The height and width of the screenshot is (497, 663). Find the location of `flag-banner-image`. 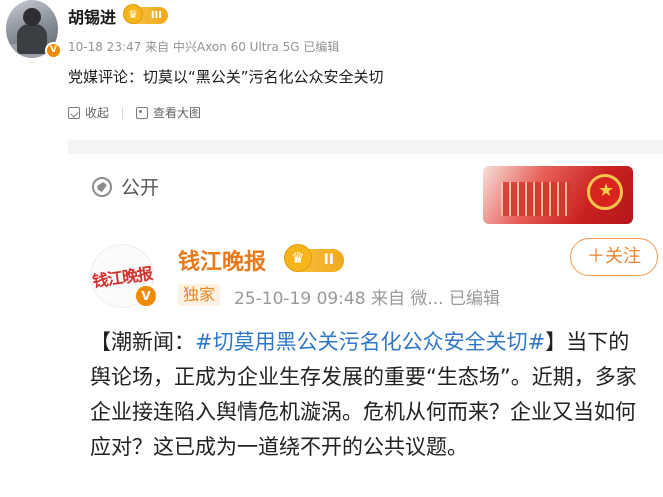

flag-banner-image is located at coordinates (558, 195).